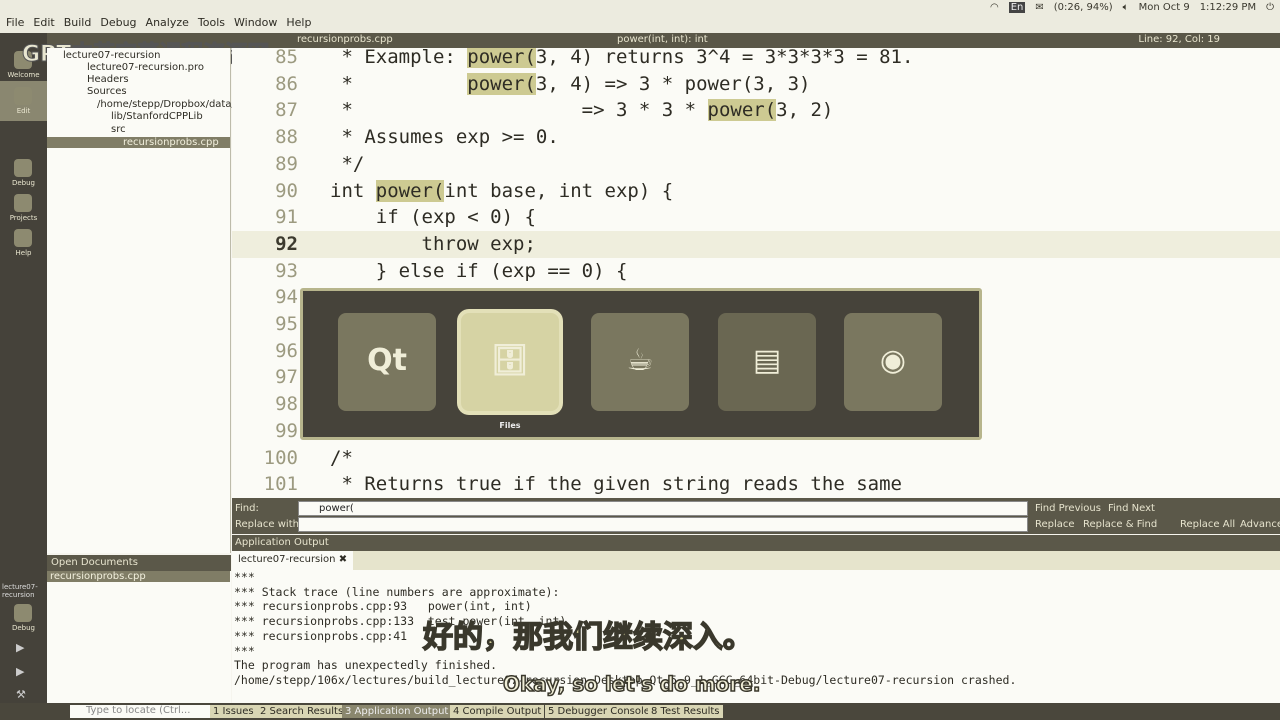 The height and width of the screenshot is (720, 1280). Describe the element at coordinates (893, 362) in the screenshot. I see `app-firefox: ◉` at that location.